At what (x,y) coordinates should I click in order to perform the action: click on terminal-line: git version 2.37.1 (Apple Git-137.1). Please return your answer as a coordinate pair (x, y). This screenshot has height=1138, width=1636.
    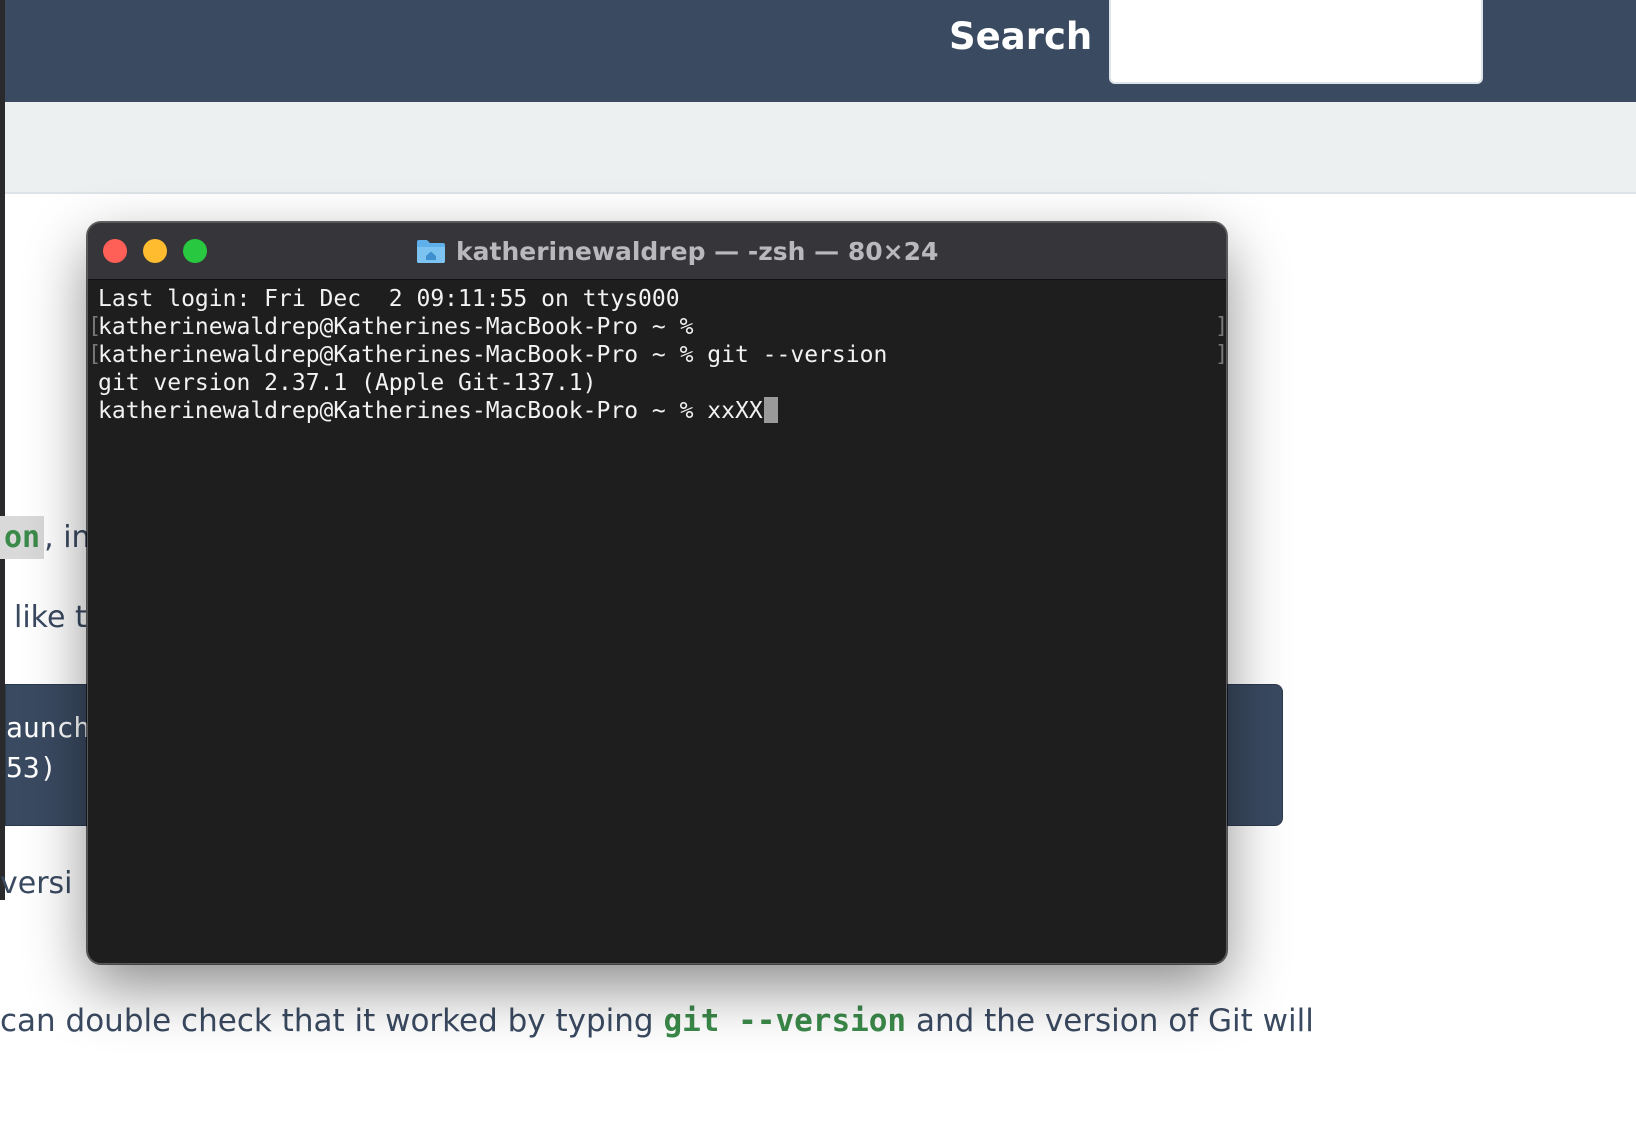
    Looking at the image, I should click on (347, 383).